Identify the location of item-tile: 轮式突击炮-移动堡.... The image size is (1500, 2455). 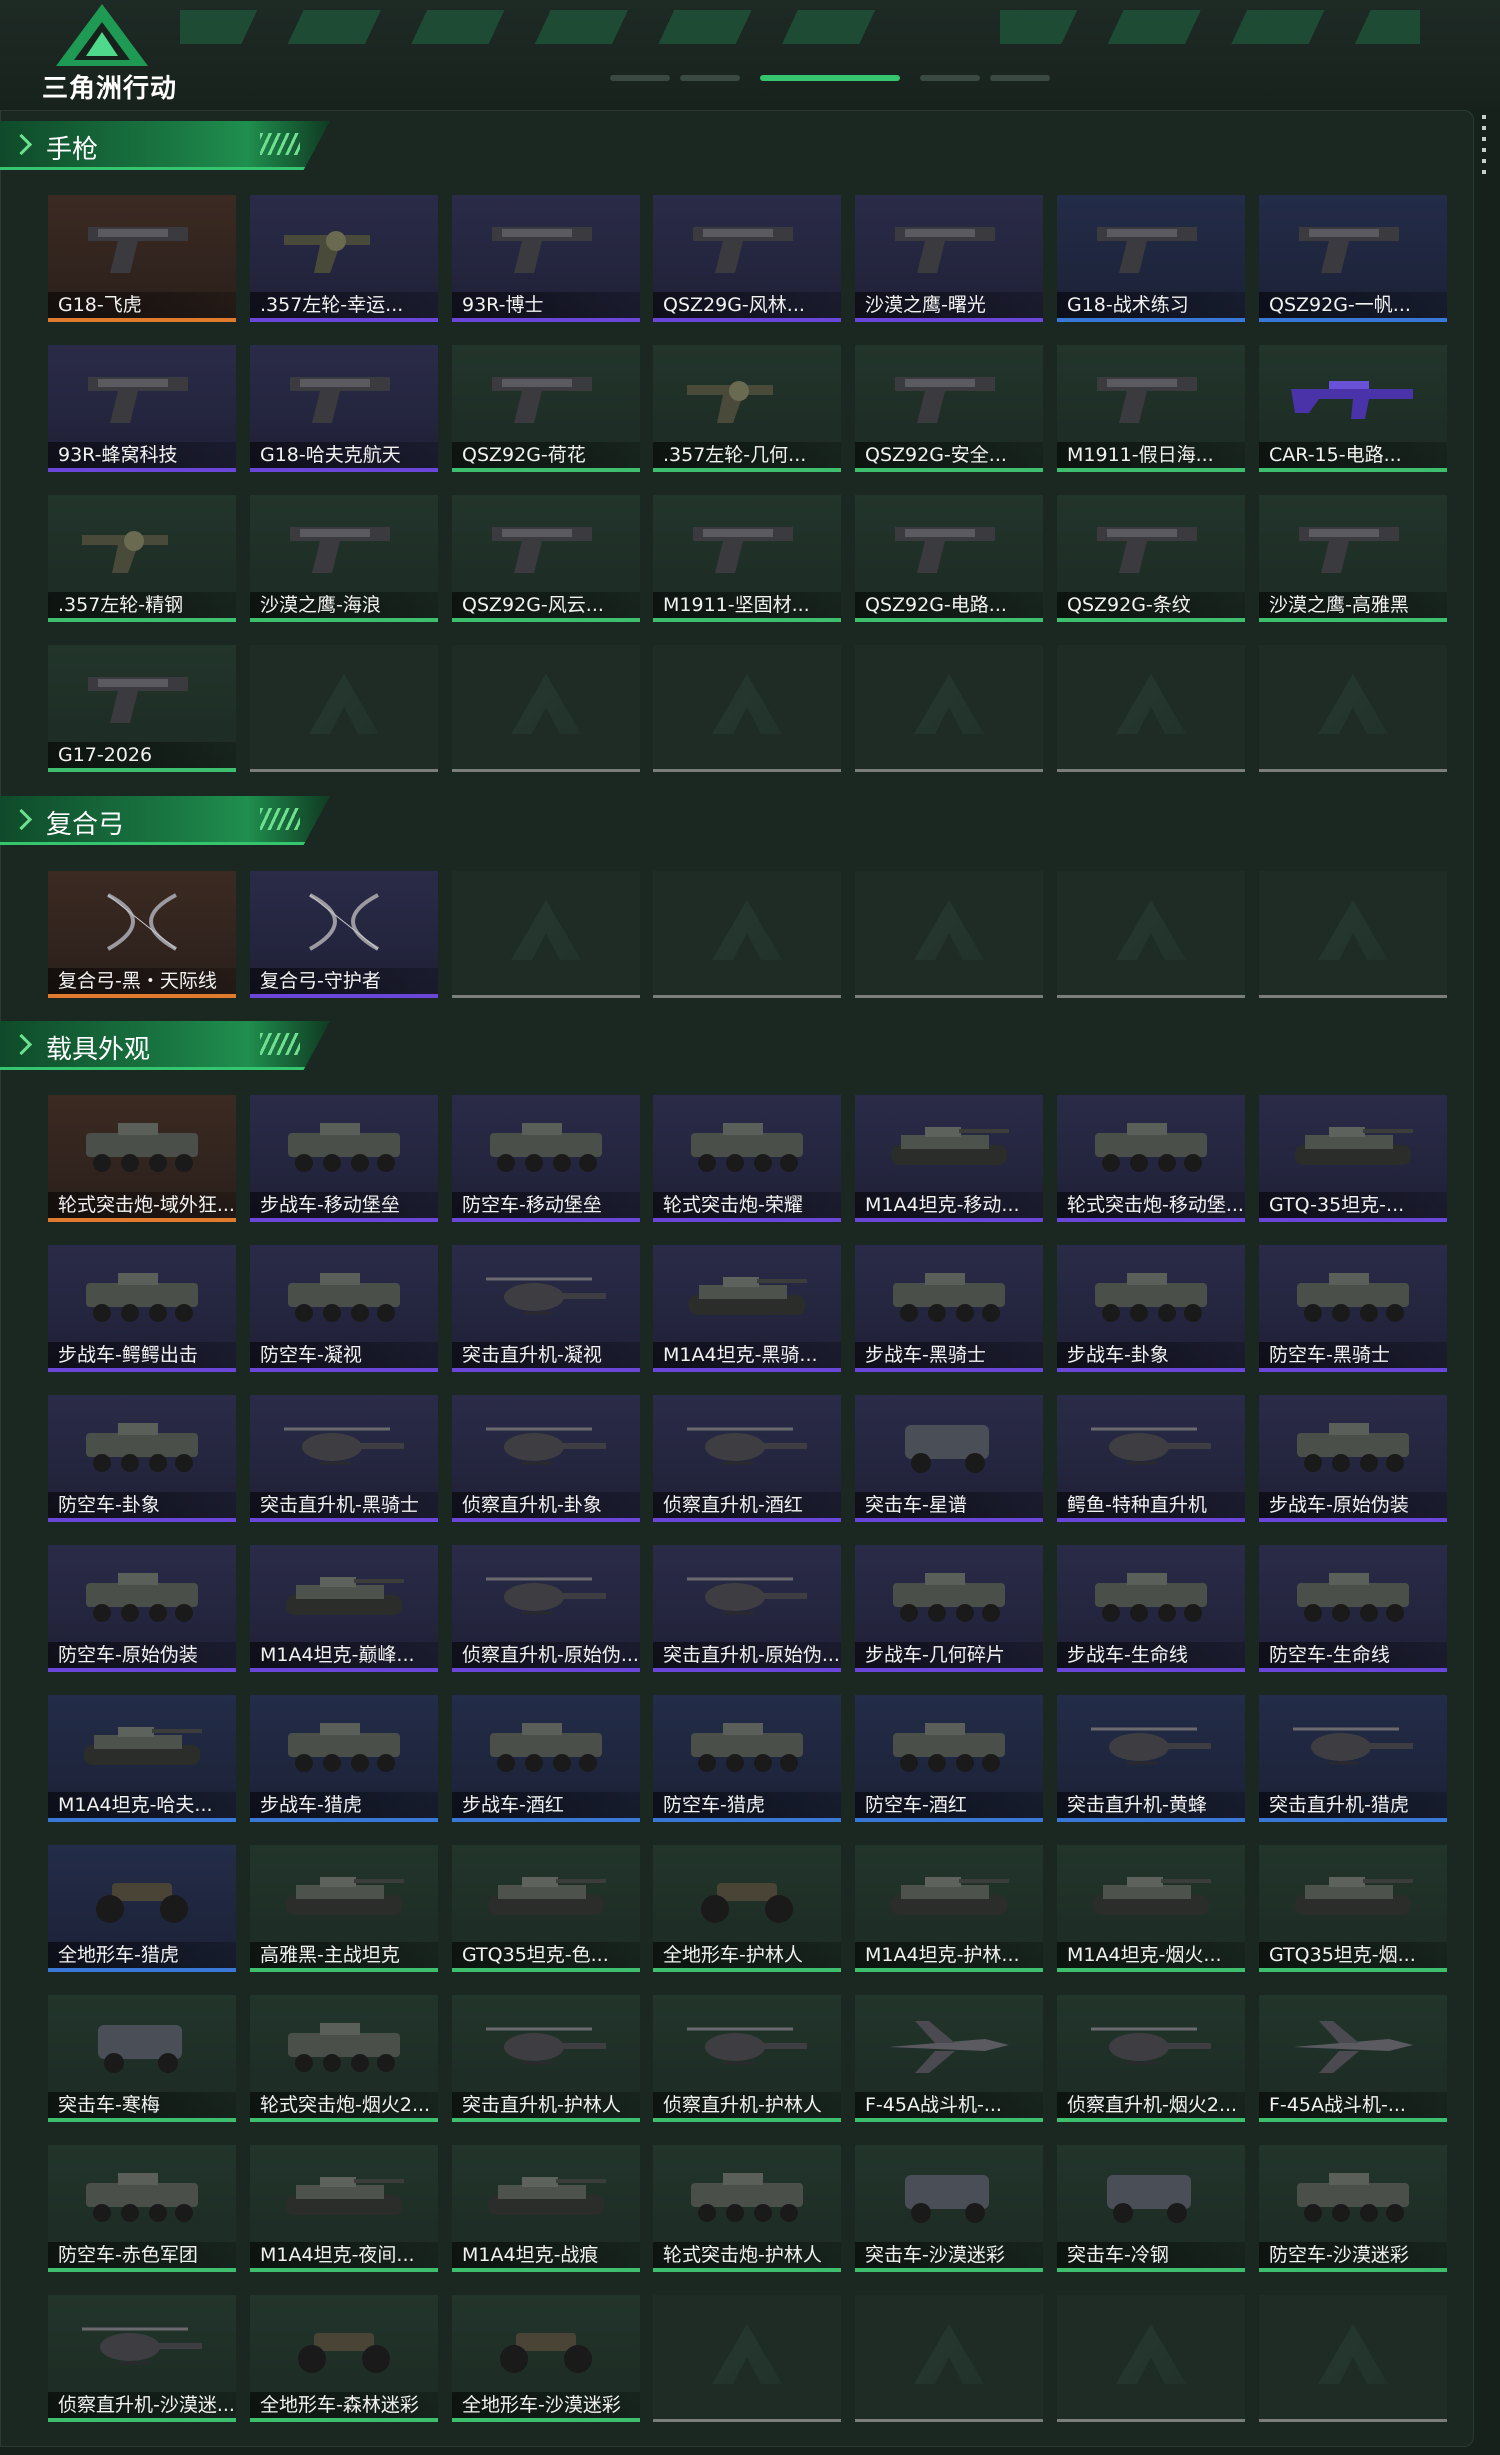
(1151, 1158).